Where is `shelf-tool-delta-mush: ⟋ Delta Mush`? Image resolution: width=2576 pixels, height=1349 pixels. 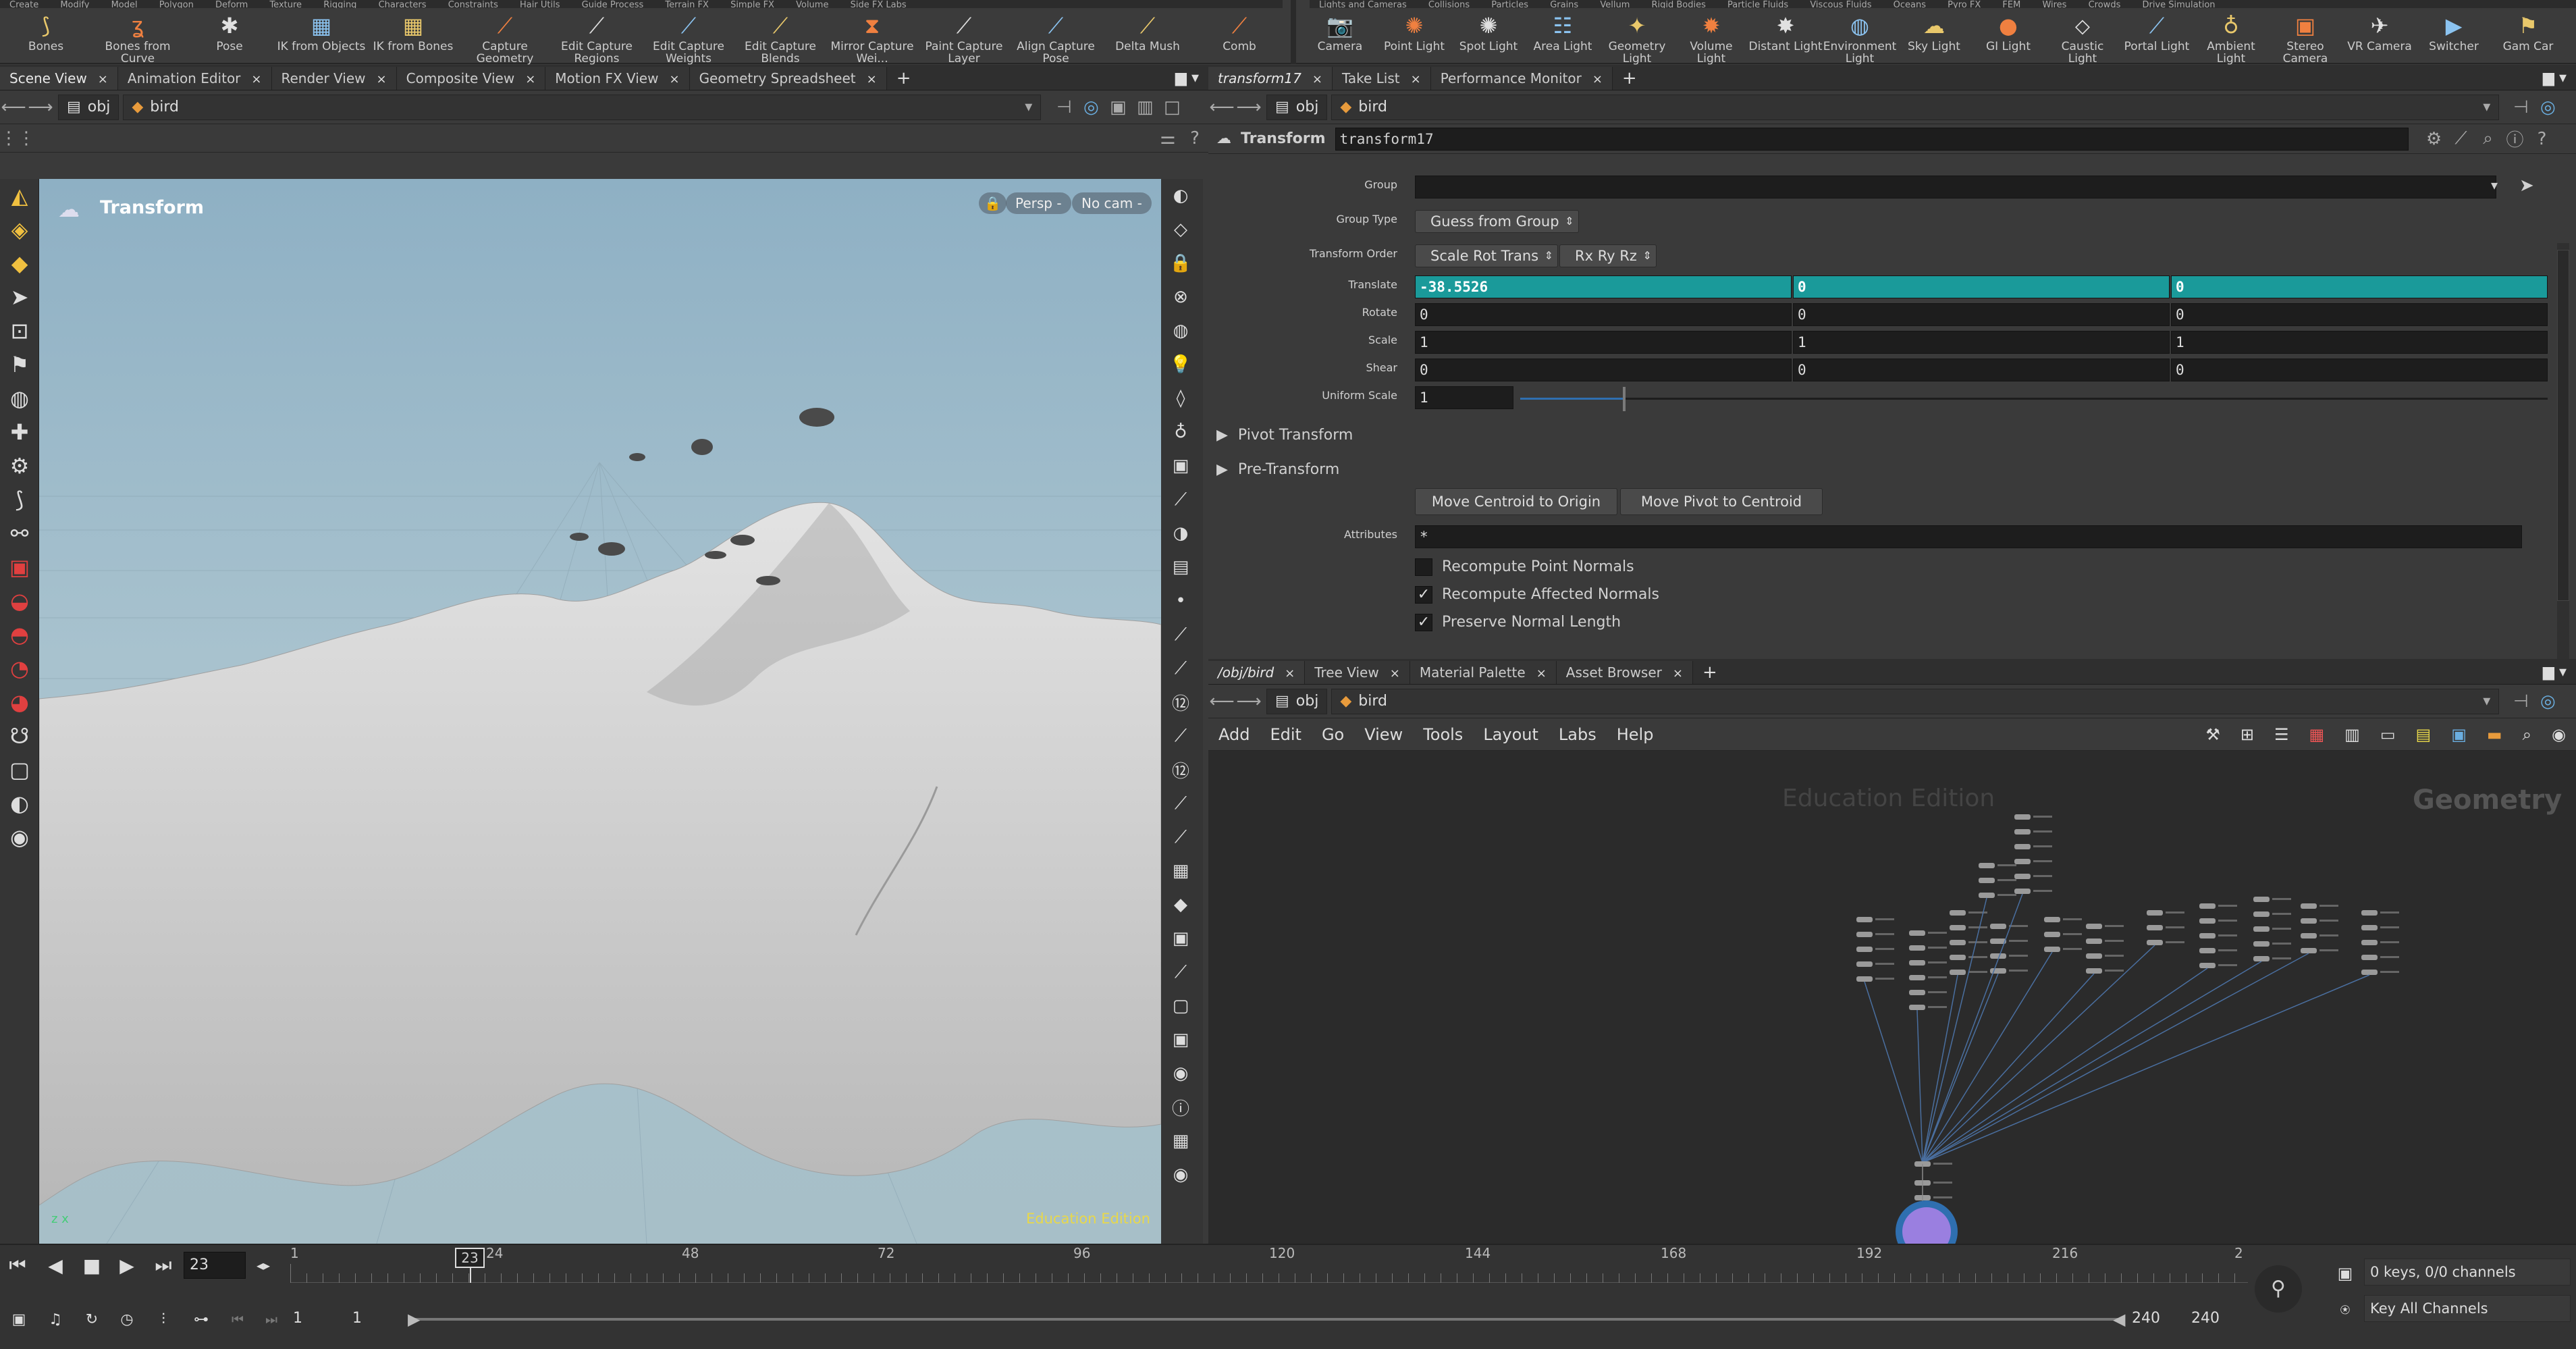 shelf-tool-delta-mush: ⟋ Delta Mush is located at coordinates (1147, 39).